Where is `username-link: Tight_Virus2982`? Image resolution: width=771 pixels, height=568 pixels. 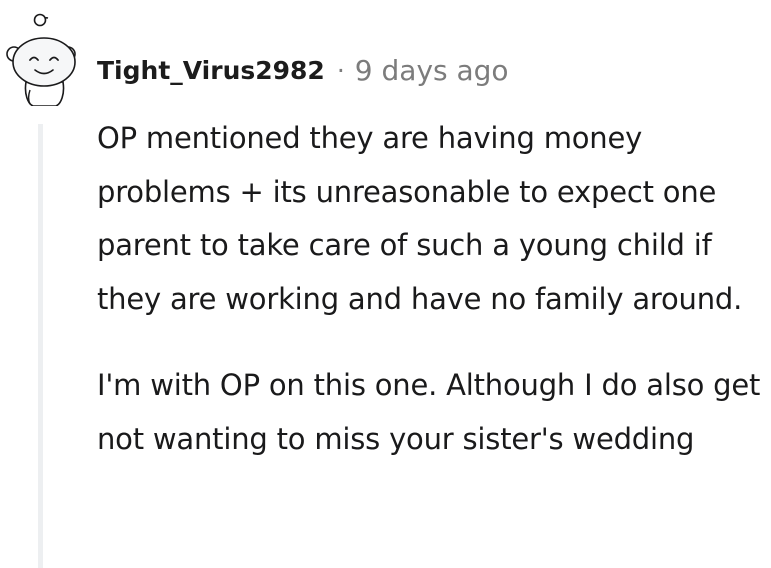
username-link: Tight_Virus2982 is located at coordinates (211, 70).